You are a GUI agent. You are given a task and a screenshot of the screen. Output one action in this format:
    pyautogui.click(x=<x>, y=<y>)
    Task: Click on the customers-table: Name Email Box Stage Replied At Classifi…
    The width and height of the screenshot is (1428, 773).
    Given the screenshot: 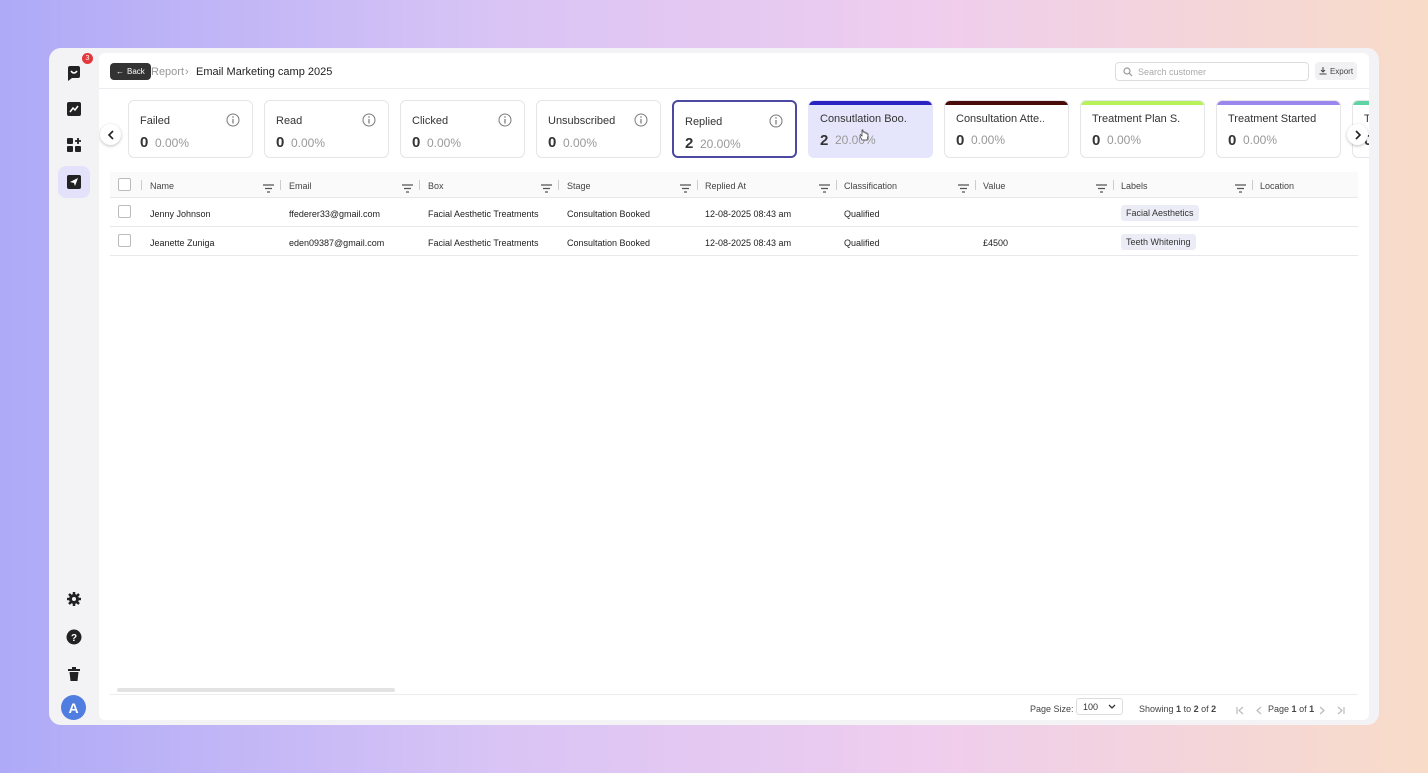 What is the action you would take?
    pyautogui.click(x=734, y=214)
    